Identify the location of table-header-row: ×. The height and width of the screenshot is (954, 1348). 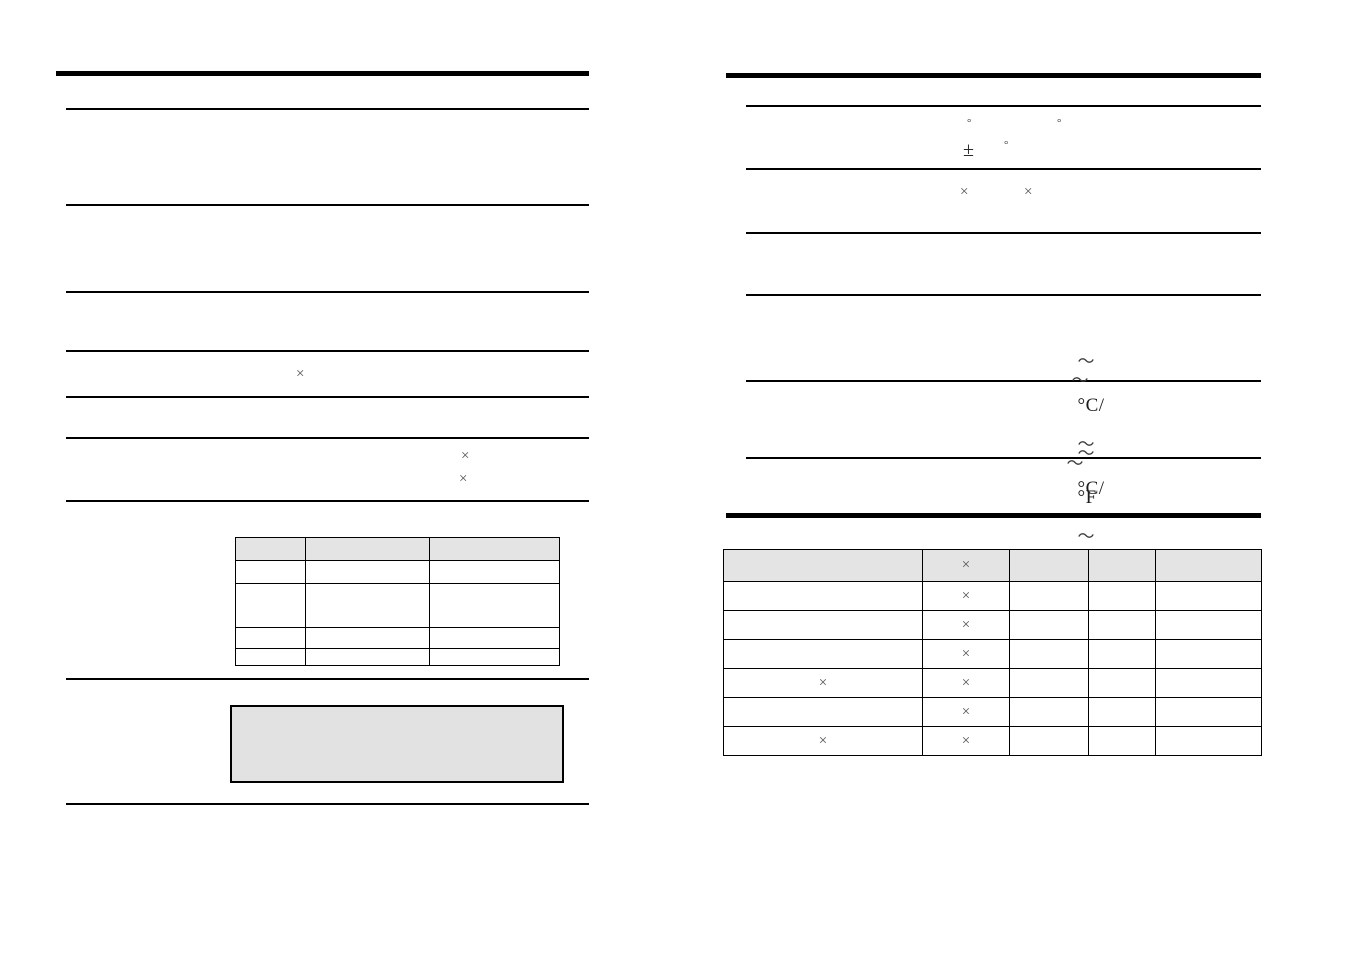
(992, 565).